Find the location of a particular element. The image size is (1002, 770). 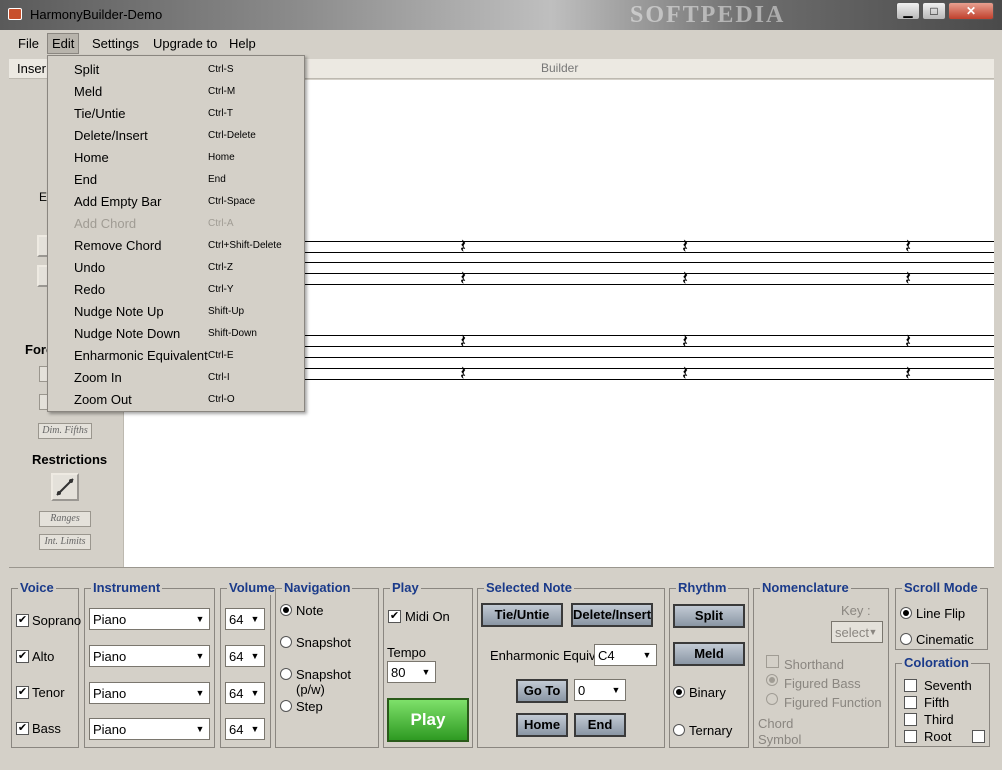

rhythm-title: Rhythm is located at coordinates (702, 587).